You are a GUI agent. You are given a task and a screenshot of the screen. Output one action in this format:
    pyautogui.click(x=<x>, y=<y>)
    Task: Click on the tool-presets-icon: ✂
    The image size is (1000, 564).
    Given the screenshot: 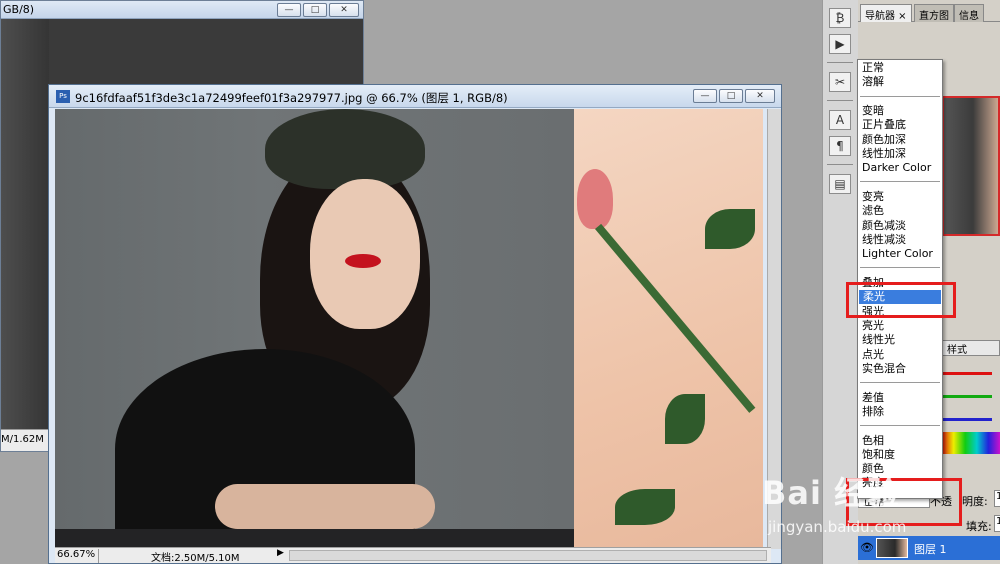 What is the action you would take?
    pyautogui.click(x=840, y=82)
    